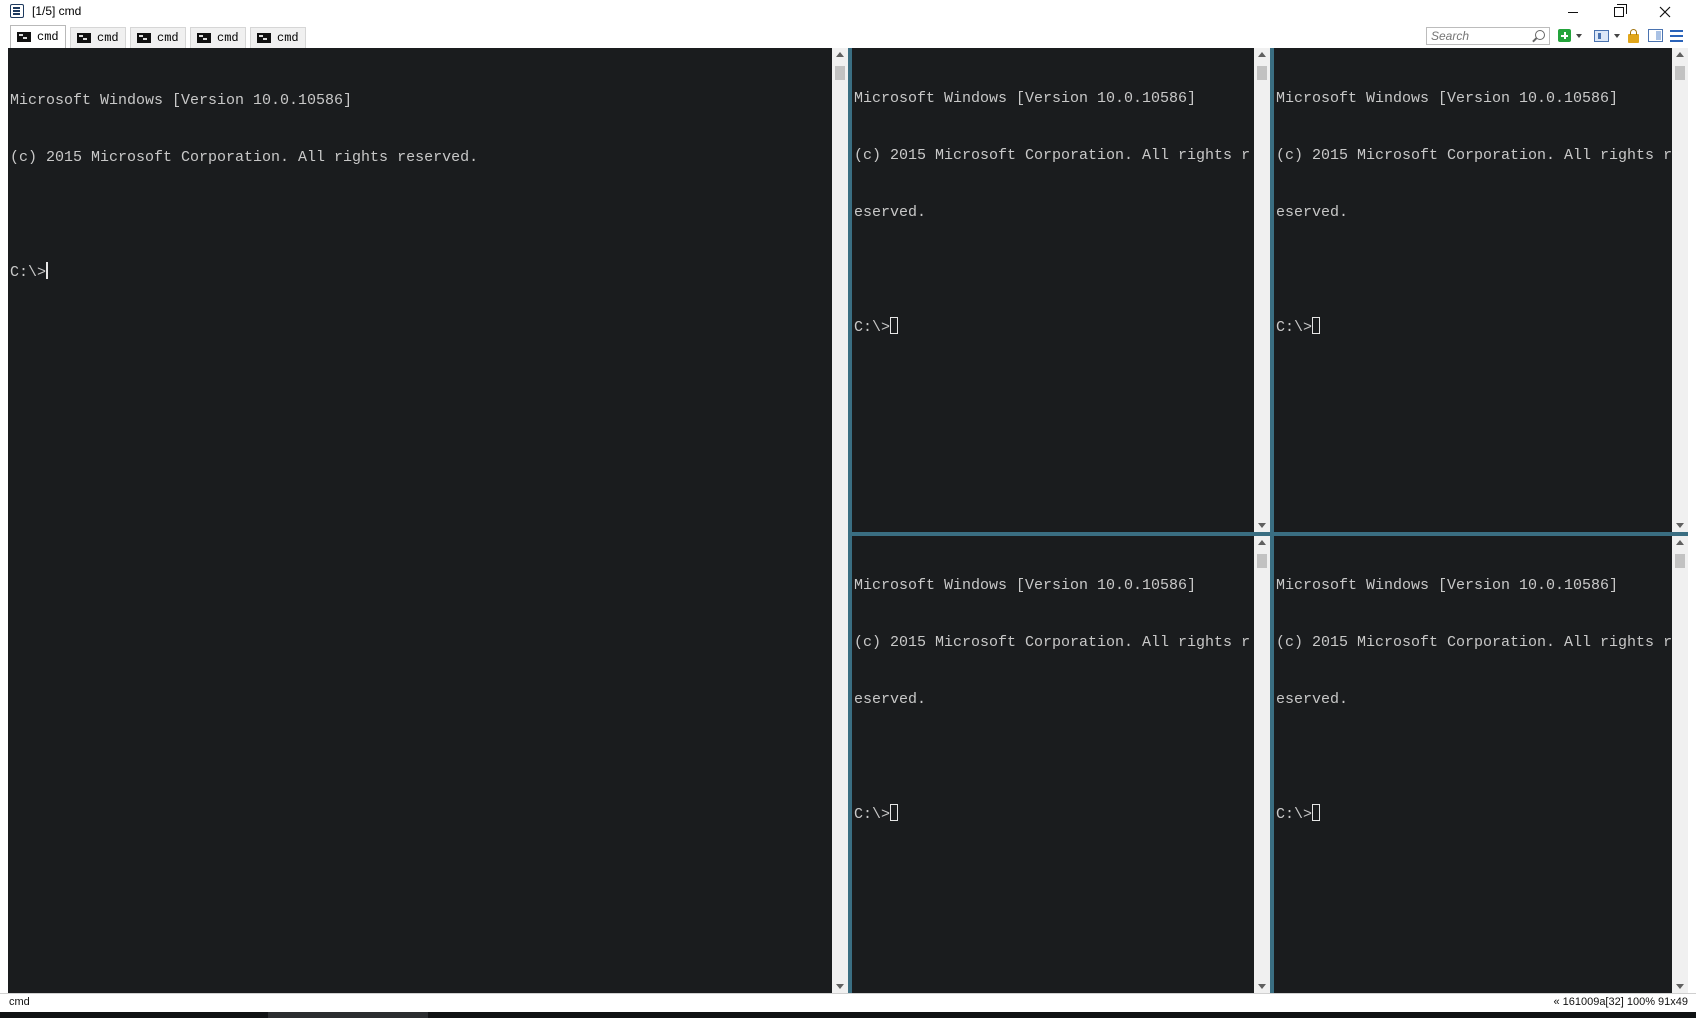 The image size is (1696, 1018). What do you see at coordinates (1540, 35) in the screenshot?
I see `search-icon` at bounding box center [1540, 35].